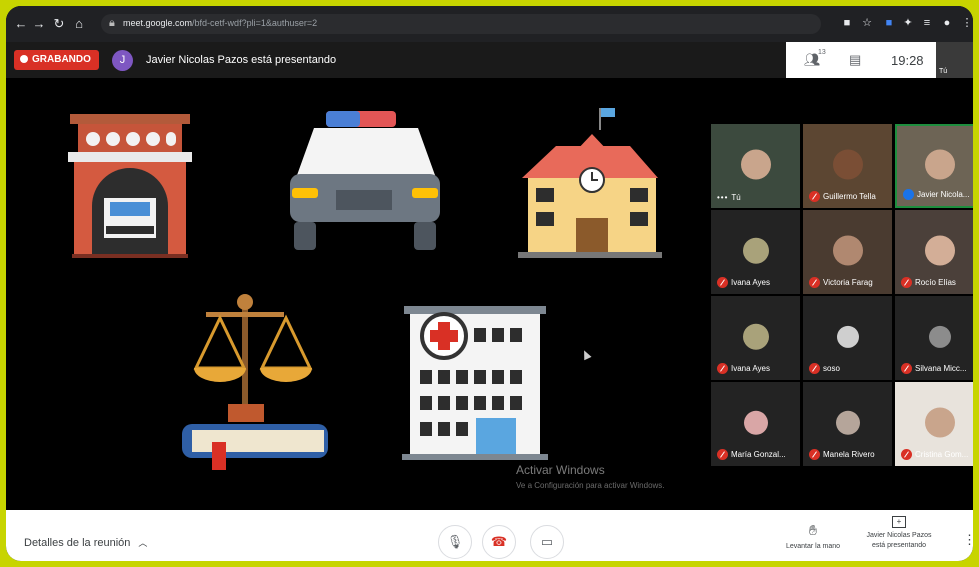  Describe the element at coordinates (867, 23) in the screenshot. I see `star-icon: ☆` at that location.